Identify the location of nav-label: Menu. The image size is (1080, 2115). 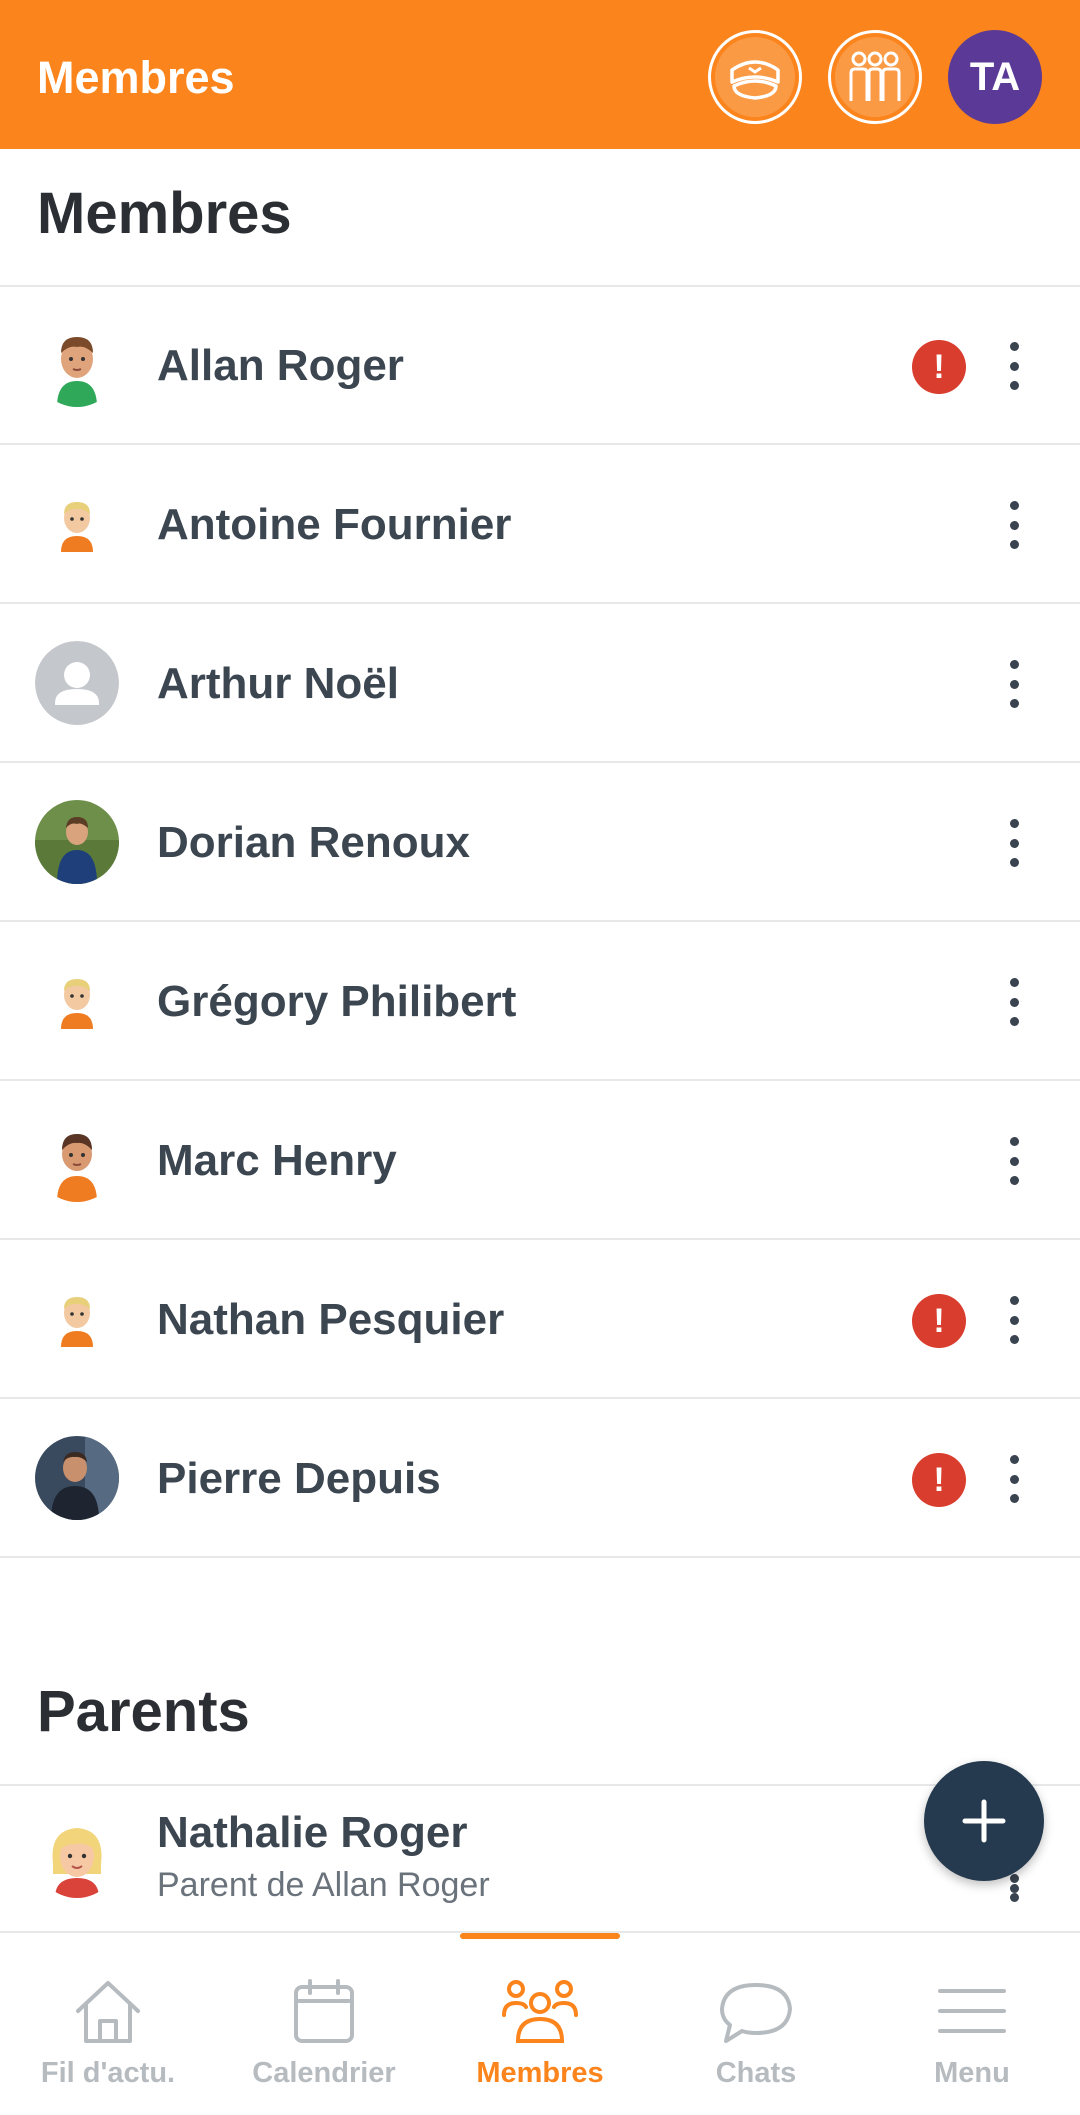
(972, 2073).